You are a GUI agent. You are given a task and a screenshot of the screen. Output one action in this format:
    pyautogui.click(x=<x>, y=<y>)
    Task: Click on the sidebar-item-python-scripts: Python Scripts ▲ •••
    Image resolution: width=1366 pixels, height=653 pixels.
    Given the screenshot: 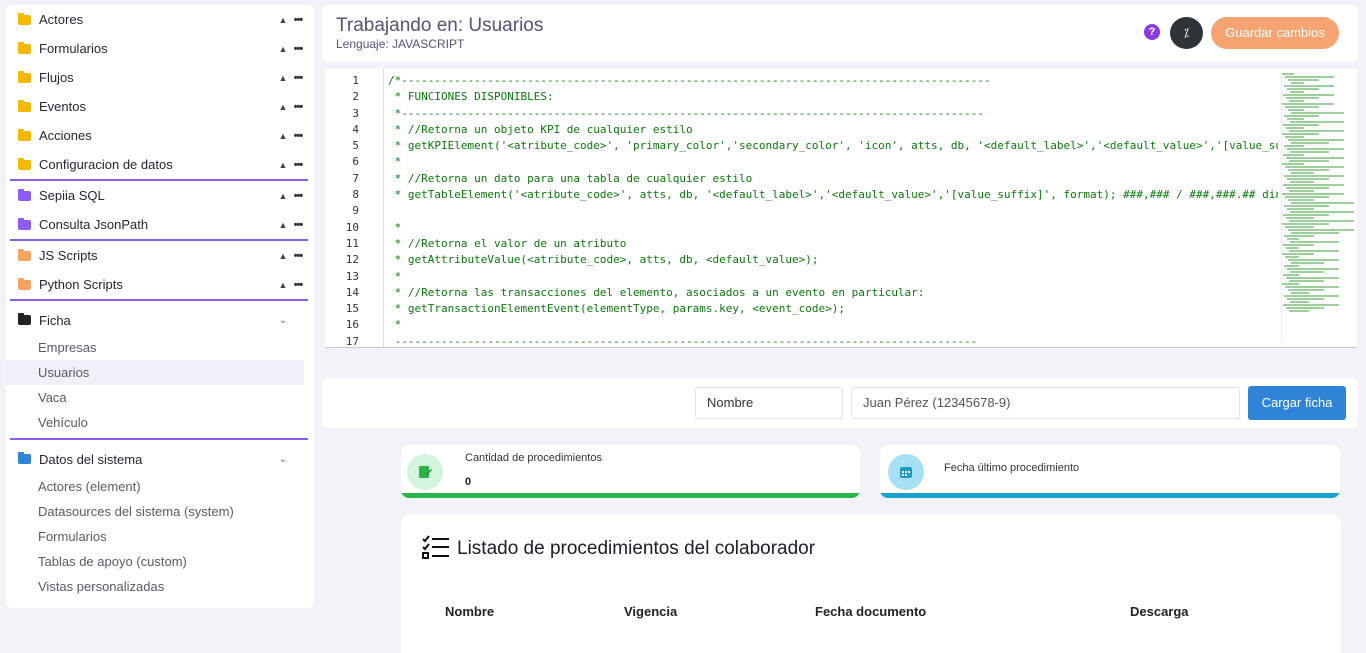 What is the action you would take?
    pyautogui.click(x=160, y=284)
    